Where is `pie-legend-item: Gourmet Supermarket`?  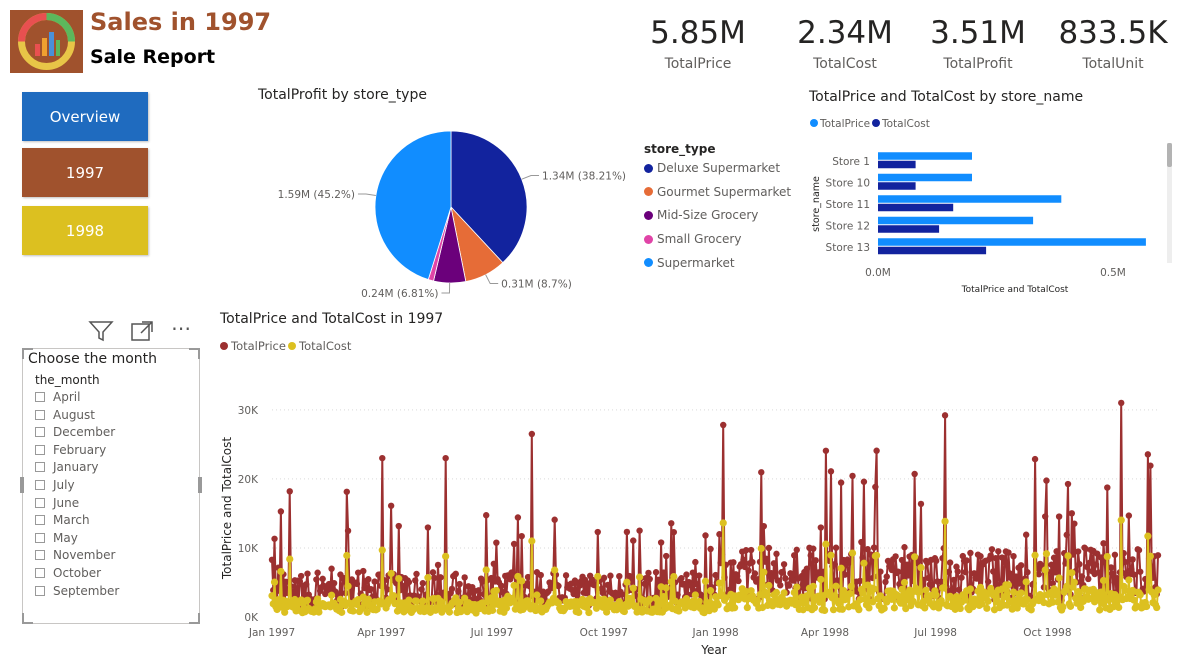
pie-legend-item: Gourmet Supermarket is located at coordinates (717, 192).